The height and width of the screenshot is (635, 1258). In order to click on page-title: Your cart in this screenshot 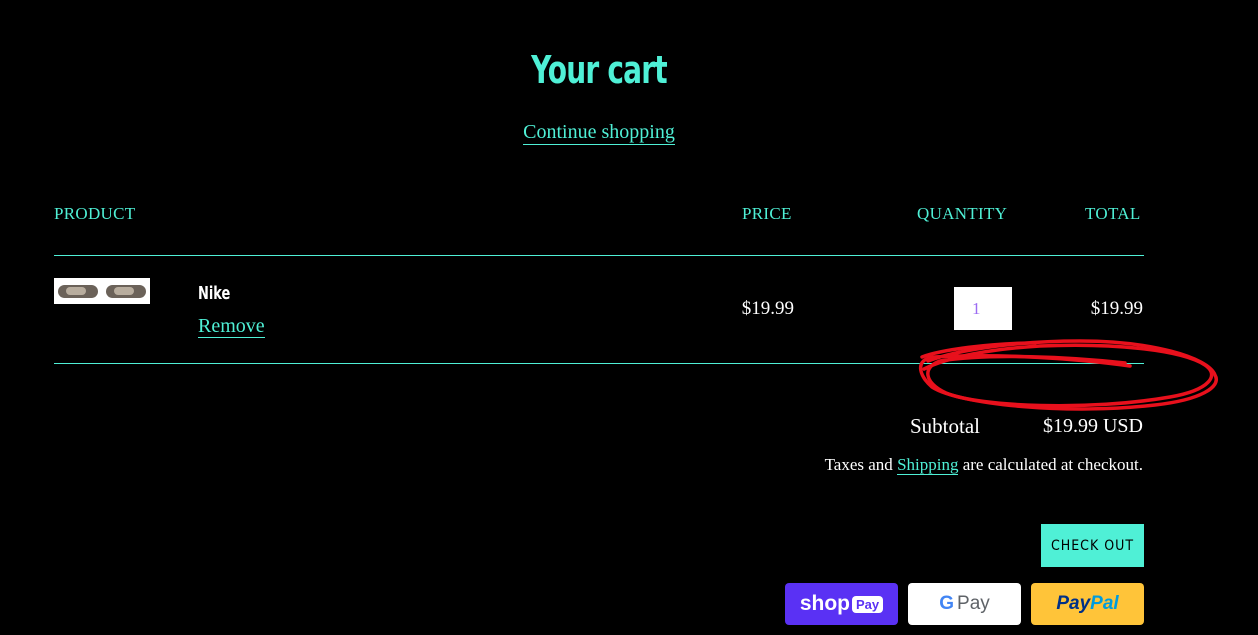, I will do `click(599, 70)`.